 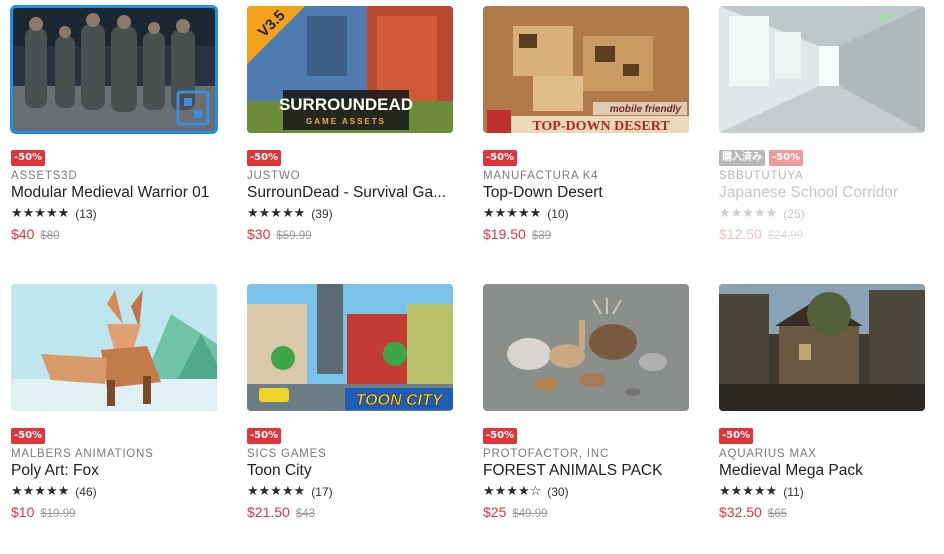 I want to click on rating: ★★★★★ (17), so click(x=350, y=491).